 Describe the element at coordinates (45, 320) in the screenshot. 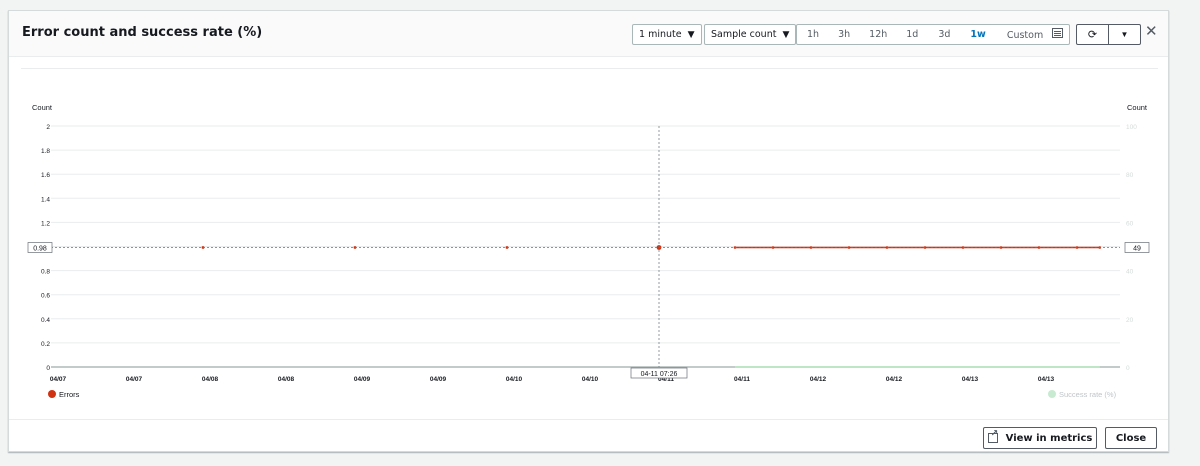

I see `left-tick-label: 0.4` at that location.